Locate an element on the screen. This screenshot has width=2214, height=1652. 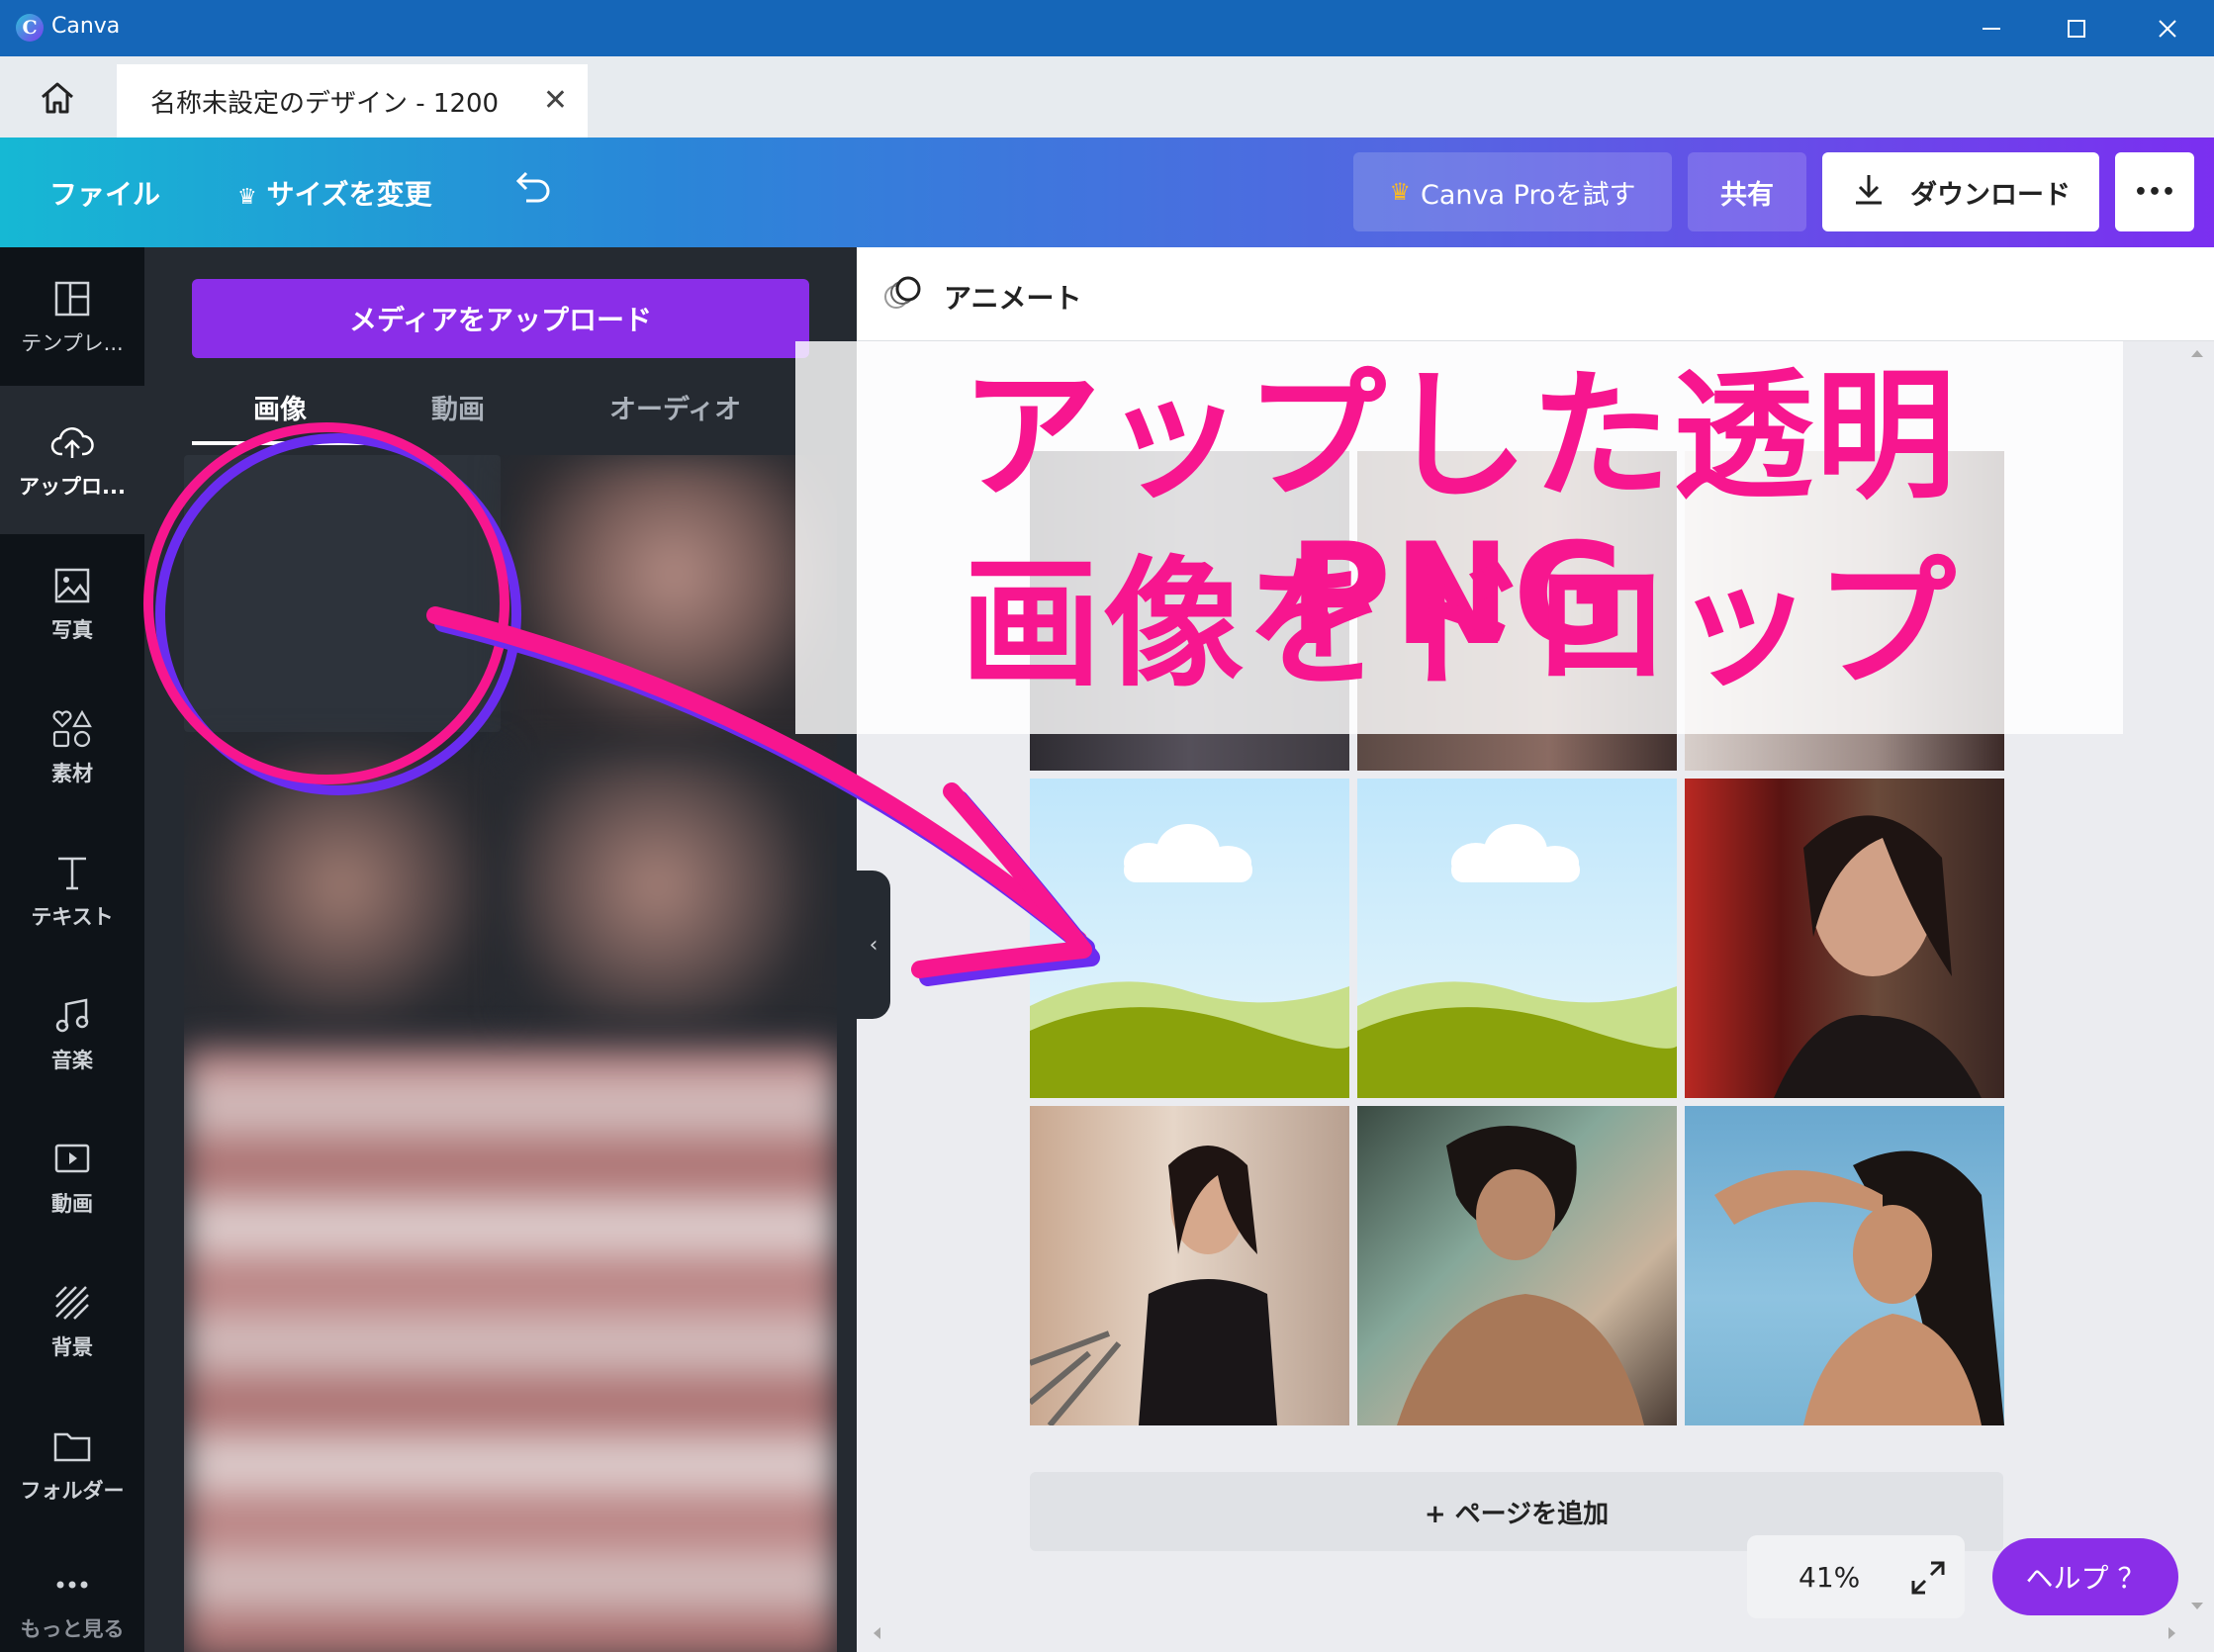
horizontal-scrollbar is located at coordinates (1524, 1633).